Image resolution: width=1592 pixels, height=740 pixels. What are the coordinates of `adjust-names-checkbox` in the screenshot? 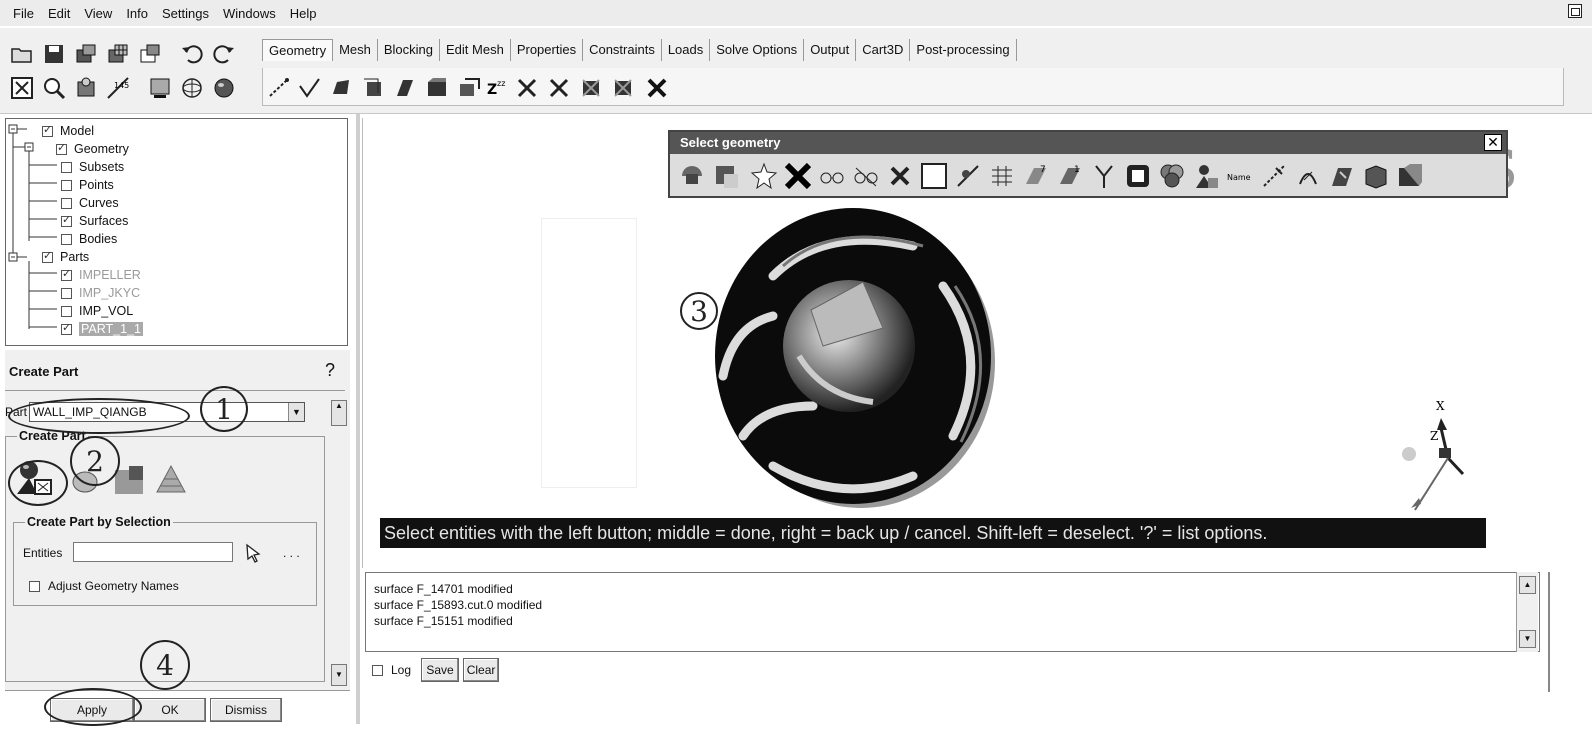 It's located at (34, 586).